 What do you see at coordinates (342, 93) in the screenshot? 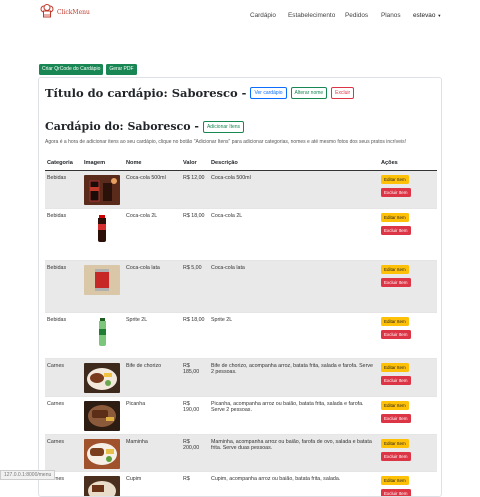
I see `delete-menu-button: Excluir` at bounding box center [342, 93].